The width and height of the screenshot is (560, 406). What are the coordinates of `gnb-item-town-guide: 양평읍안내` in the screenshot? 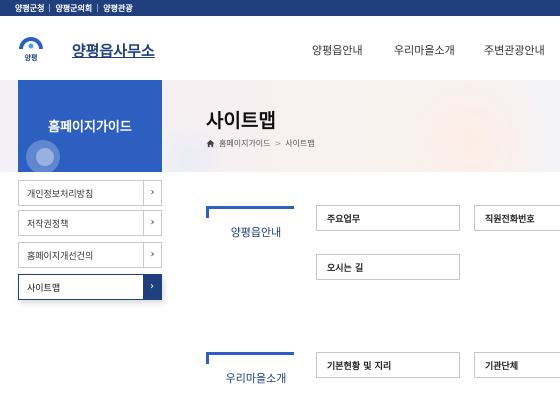 It's located at (337, 50).